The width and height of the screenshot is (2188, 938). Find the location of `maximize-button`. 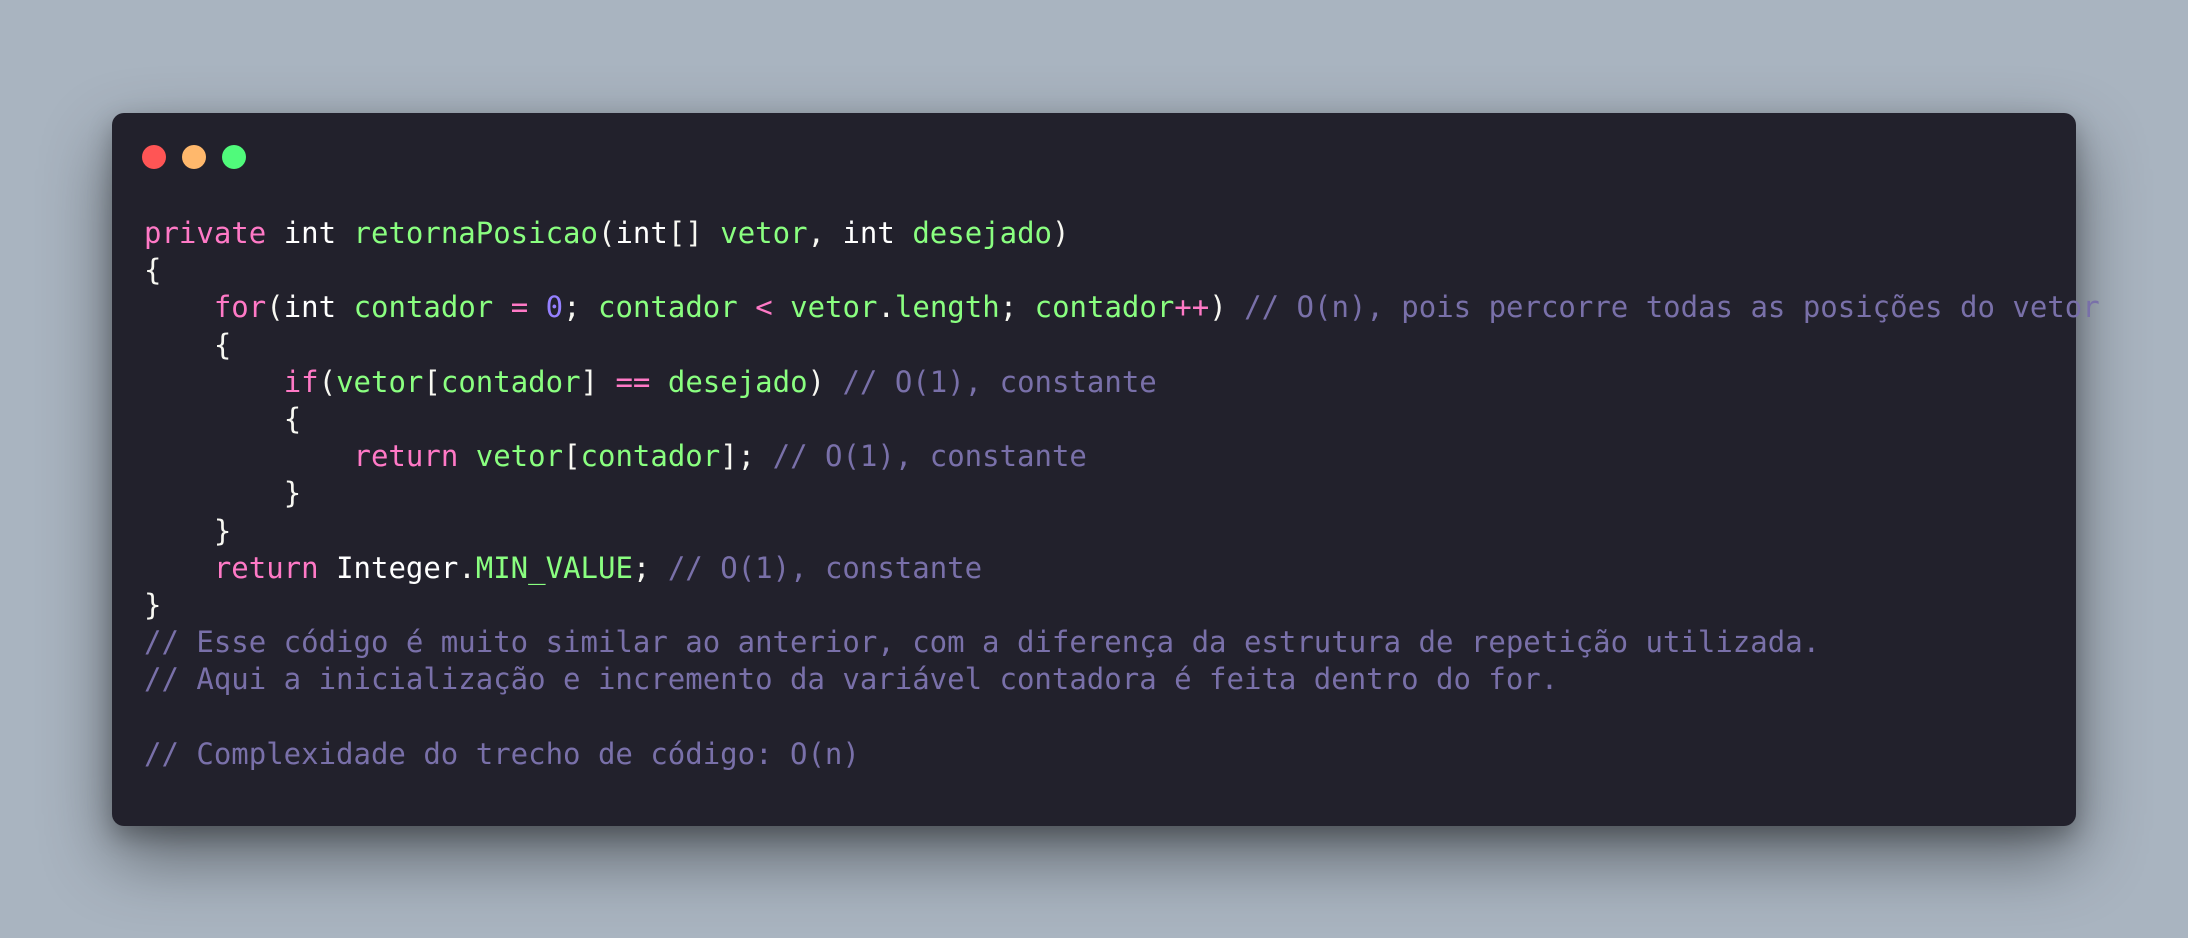

maximize-button is located at coordinates (234, 157).